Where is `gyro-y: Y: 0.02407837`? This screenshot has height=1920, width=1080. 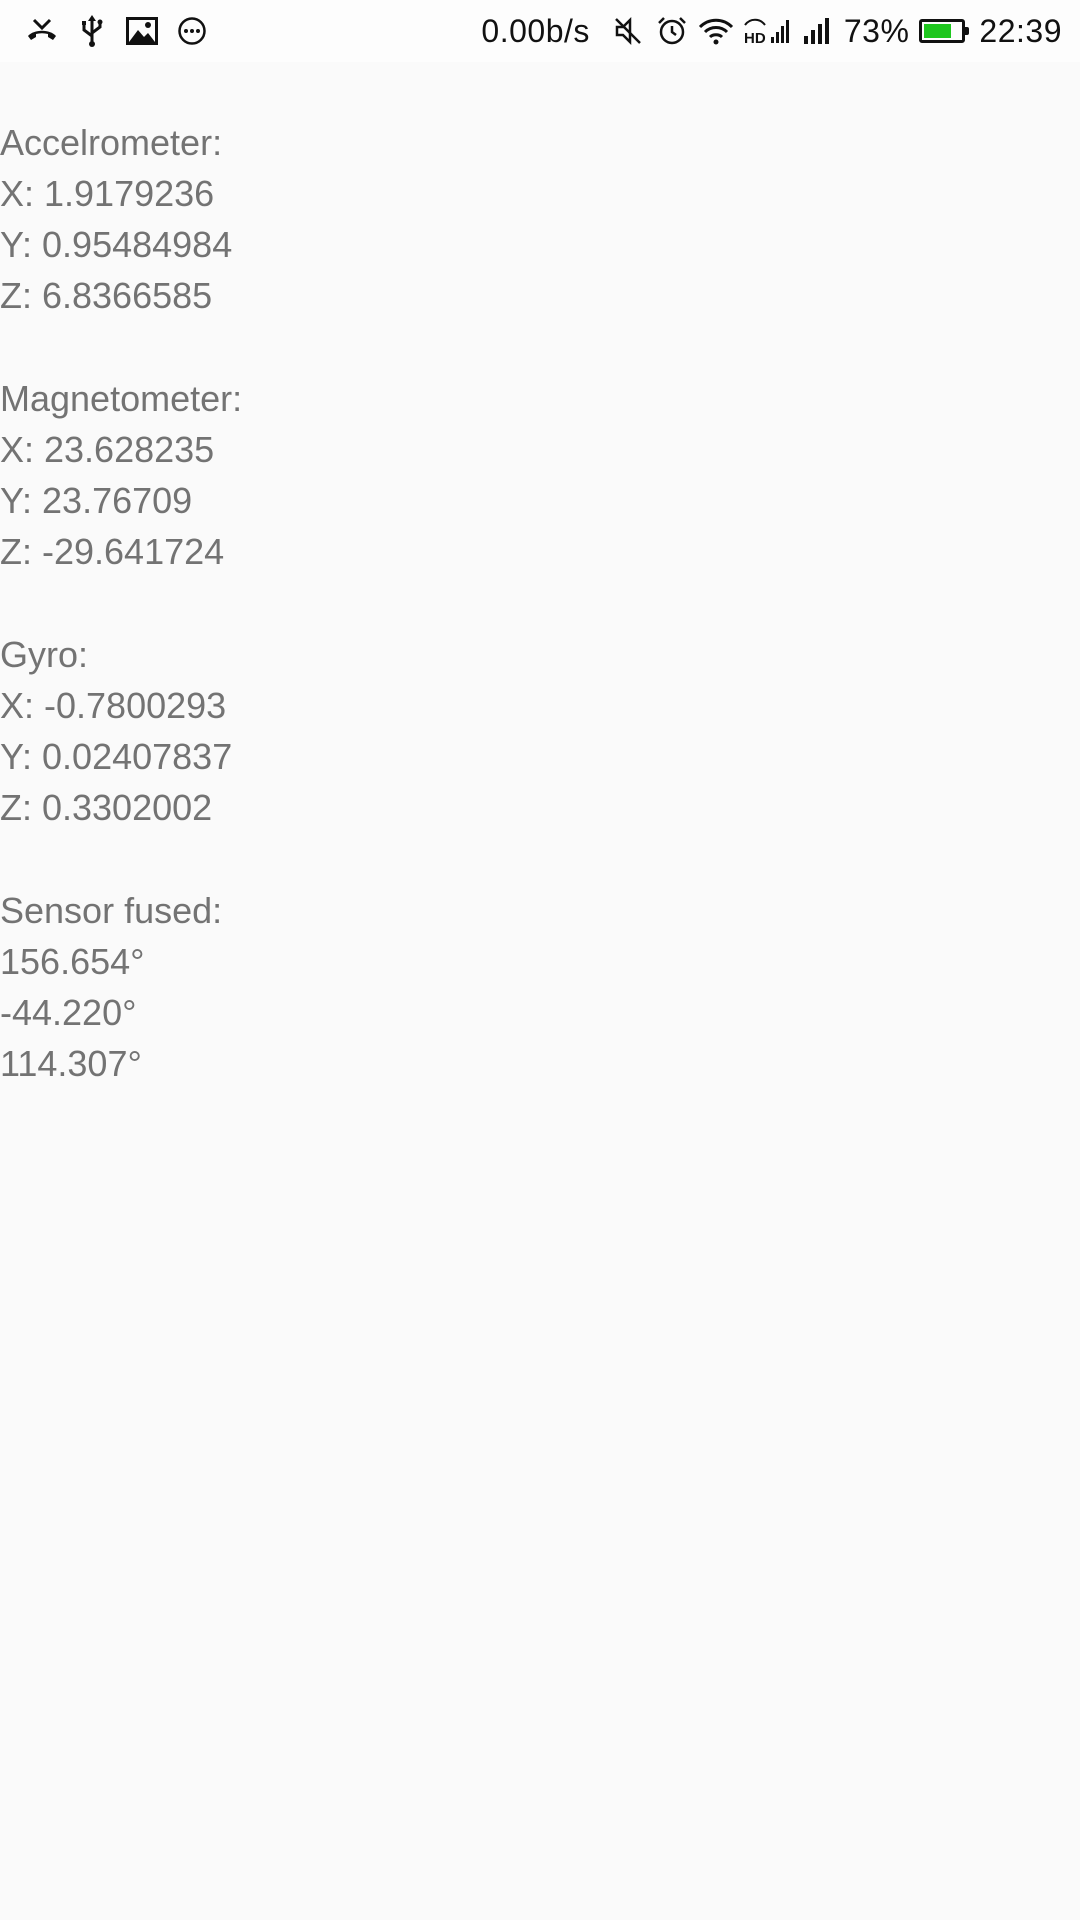 gyro-y: Y: 0.02407837 is located at coordinates (116, 756).